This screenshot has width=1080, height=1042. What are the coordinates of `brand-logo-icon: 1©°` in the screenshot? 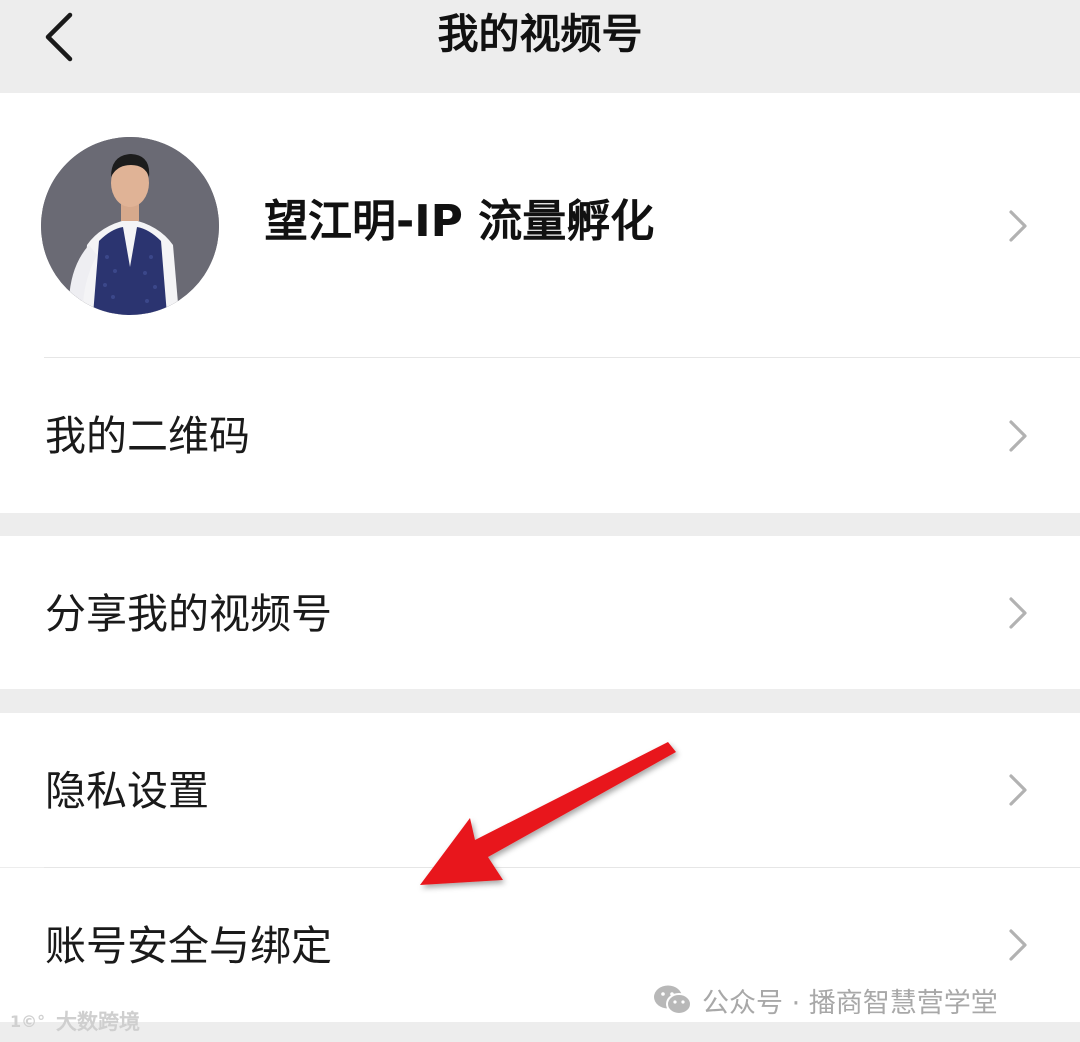 It's located at (30, 1021).